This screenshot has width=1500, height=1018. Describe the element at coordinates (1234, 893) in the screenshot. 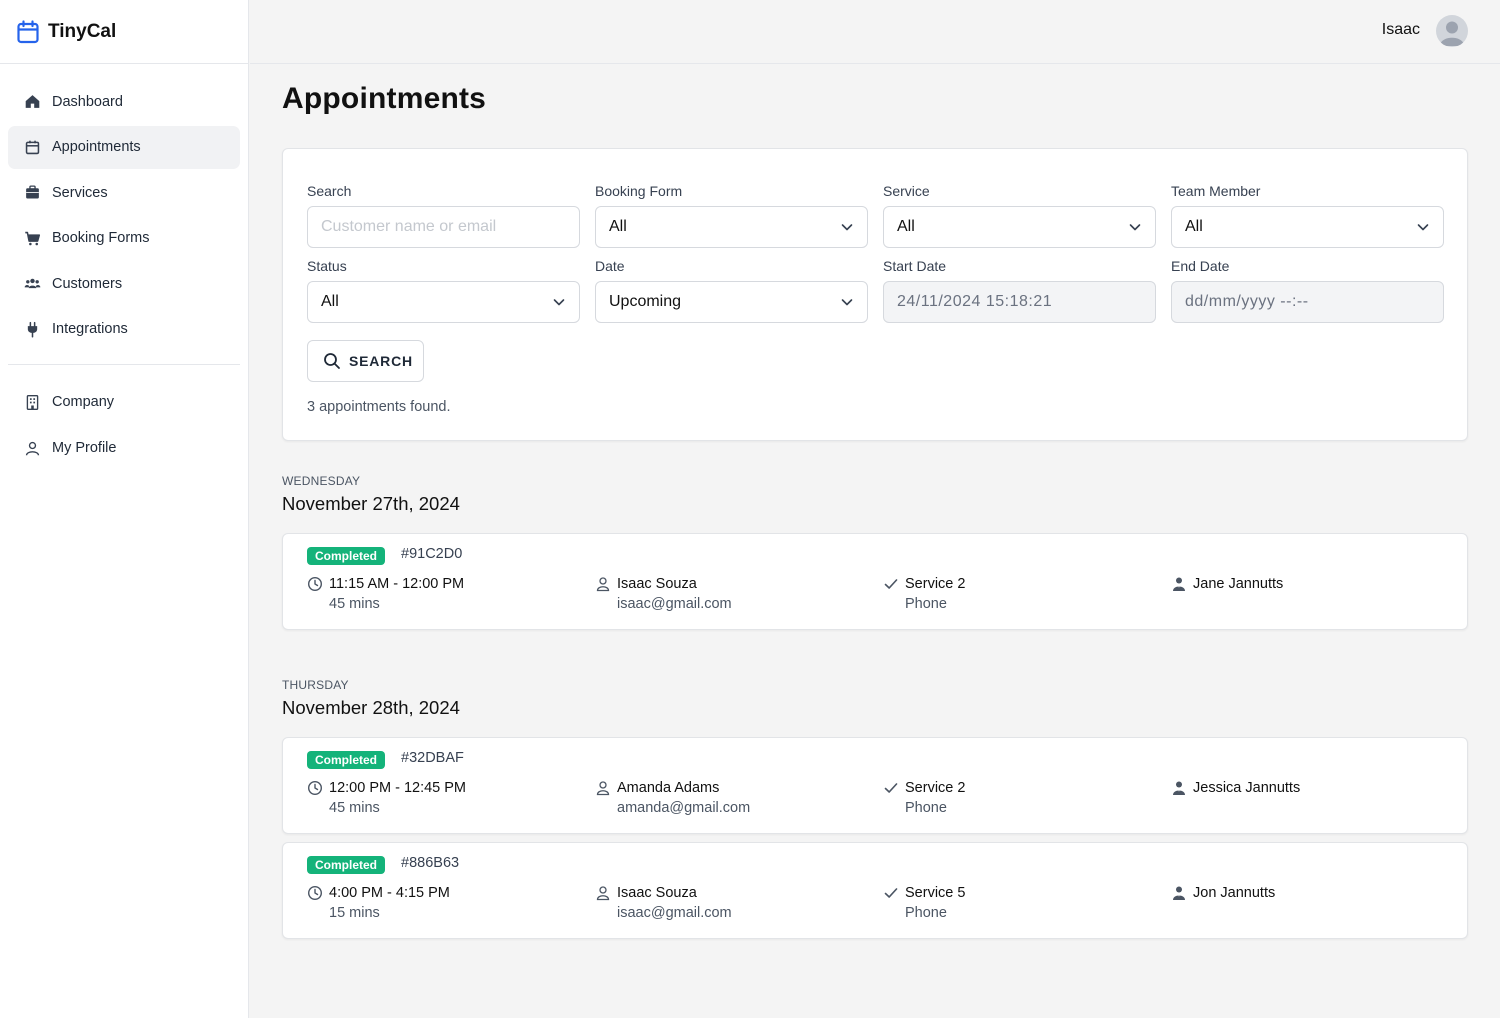

I see `team-member-name: Jon Jannutts` at that location.